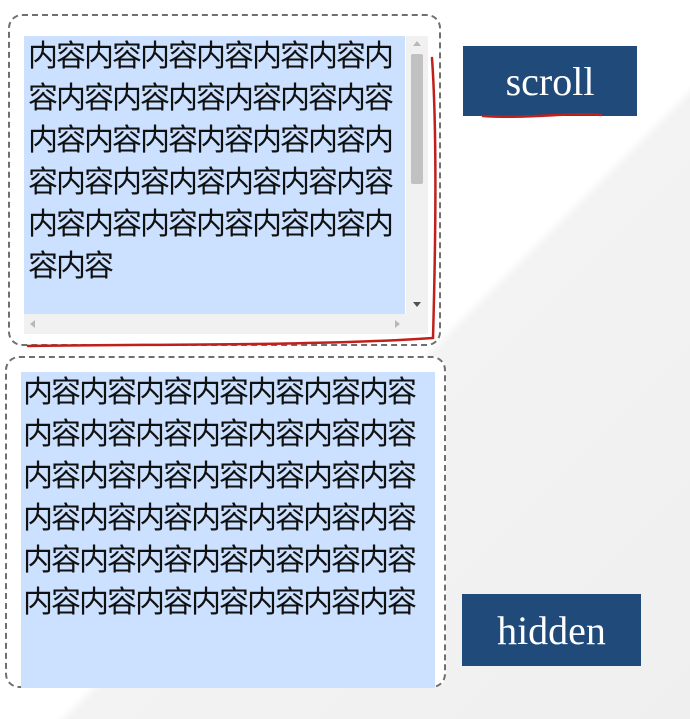  Describe the element at coordinates (417, 43) in the screenshot. I see `scroll-up-arrow-icon` at that location.